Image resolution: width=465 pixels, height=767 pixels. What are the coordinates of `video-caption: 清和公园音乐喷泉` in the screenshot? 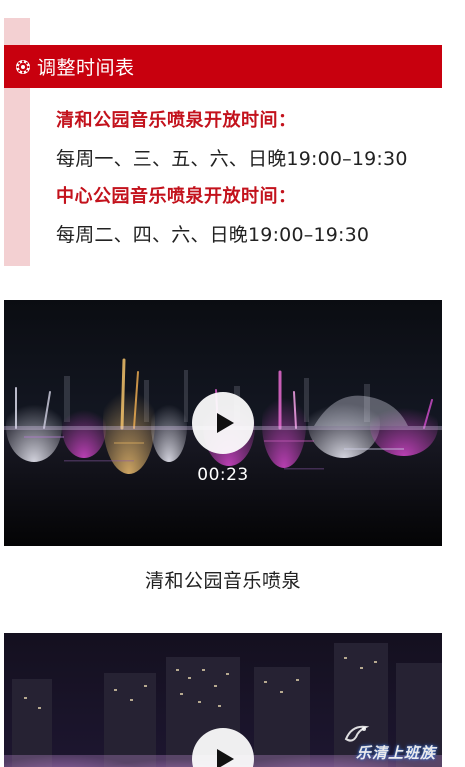 It's located at (222, 581).